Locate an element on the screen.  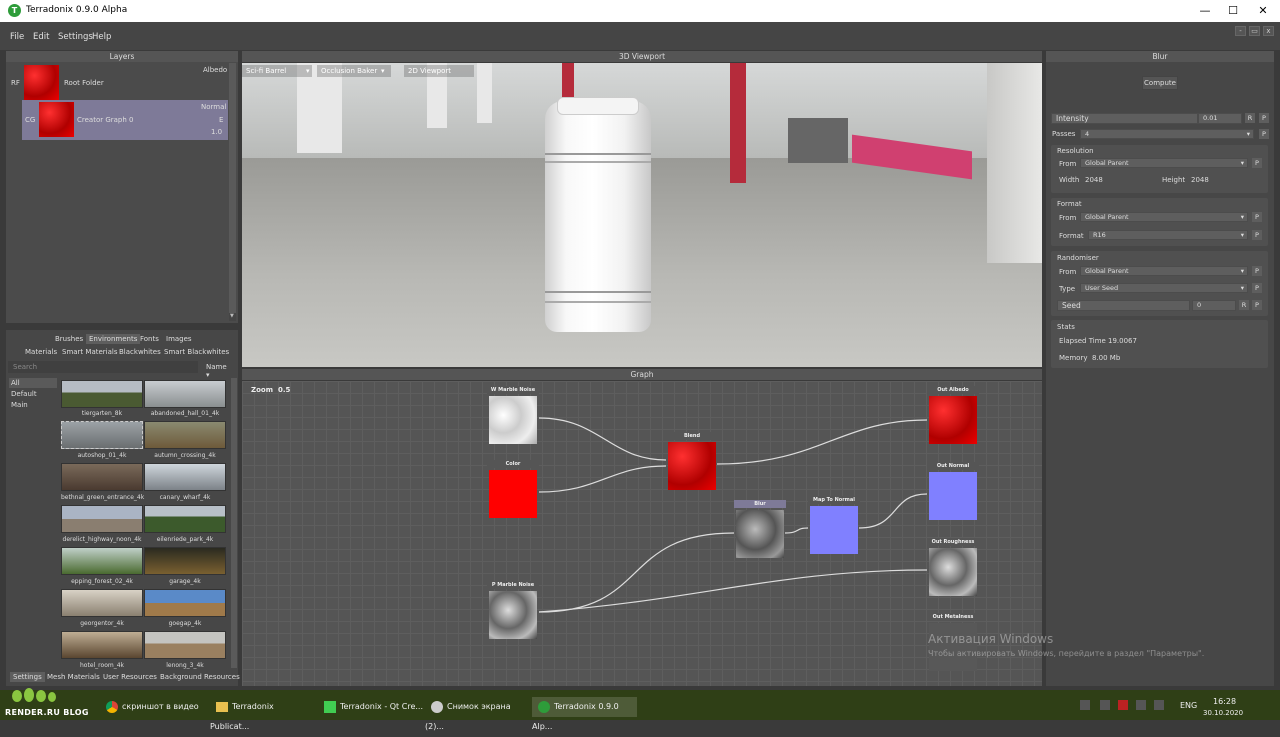
elapsed-time-value: 19.0067 is located at coordinates (1122, 341).